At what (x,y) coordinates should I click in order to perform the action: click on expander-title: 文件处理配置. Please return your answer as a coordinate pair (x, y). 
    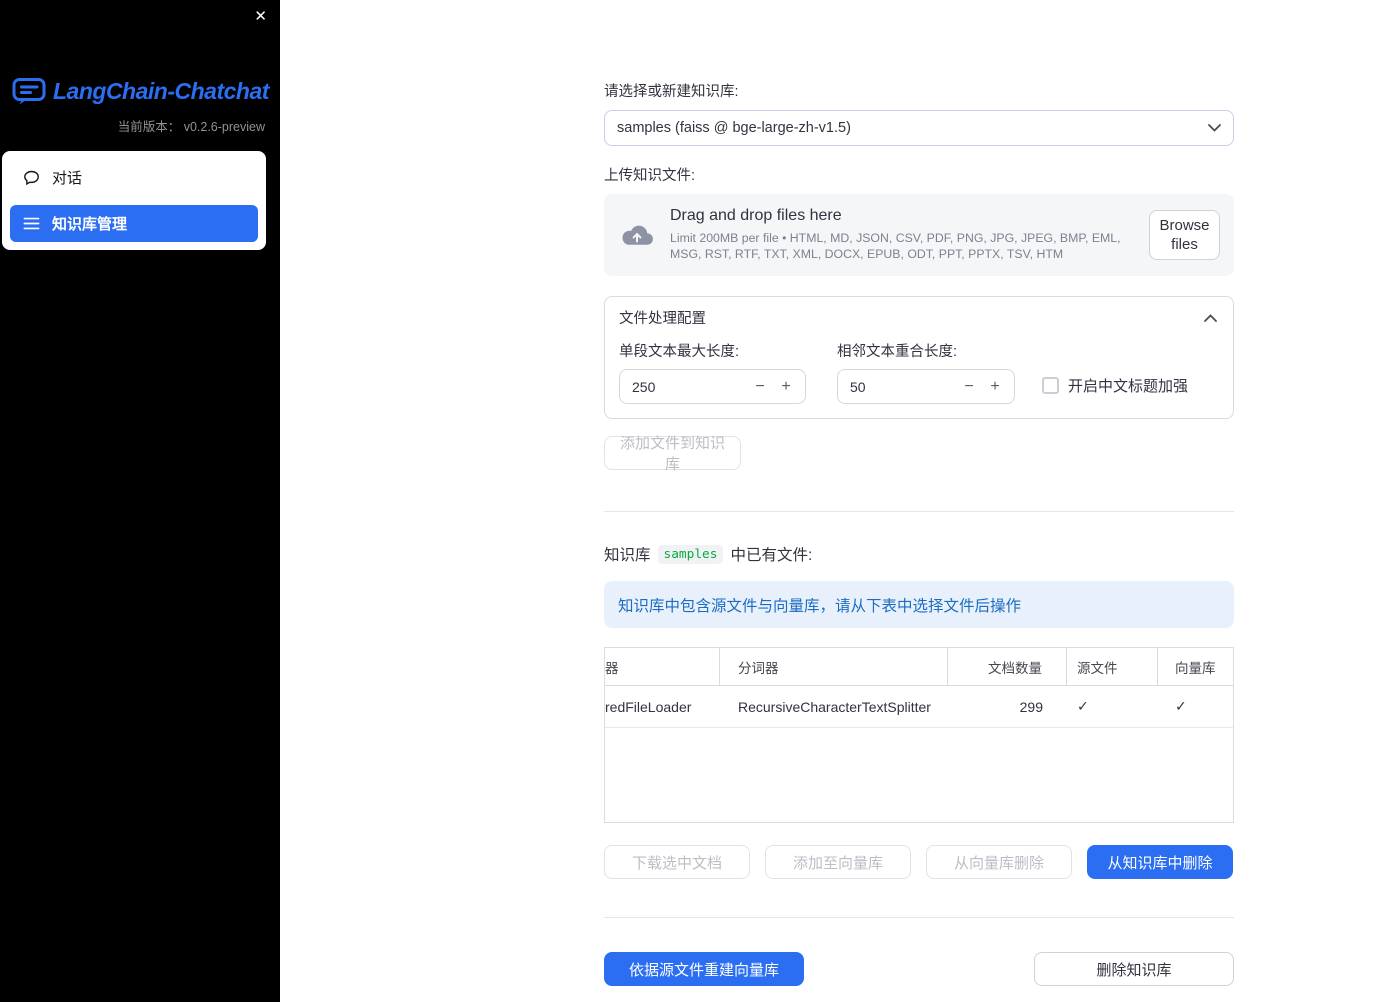
    Looking at the image, I should click on (662, 319).